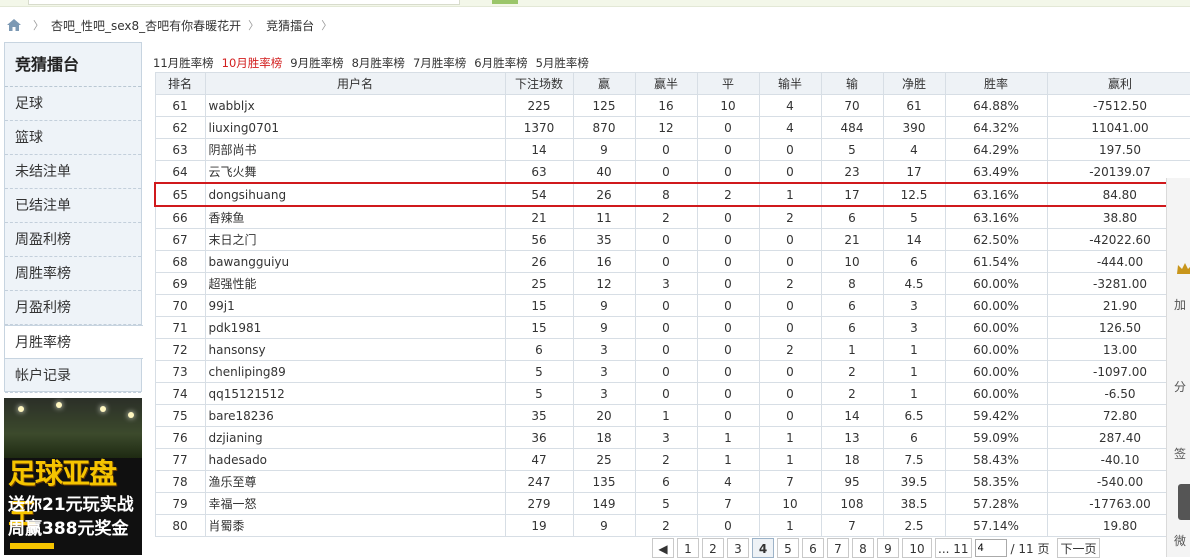  Describe the element at coordinates (73, 476) in the screenshot. I see `promo-banner: 足球亚盘王 送你21元玩实战 周赢388元奖金` at that location.